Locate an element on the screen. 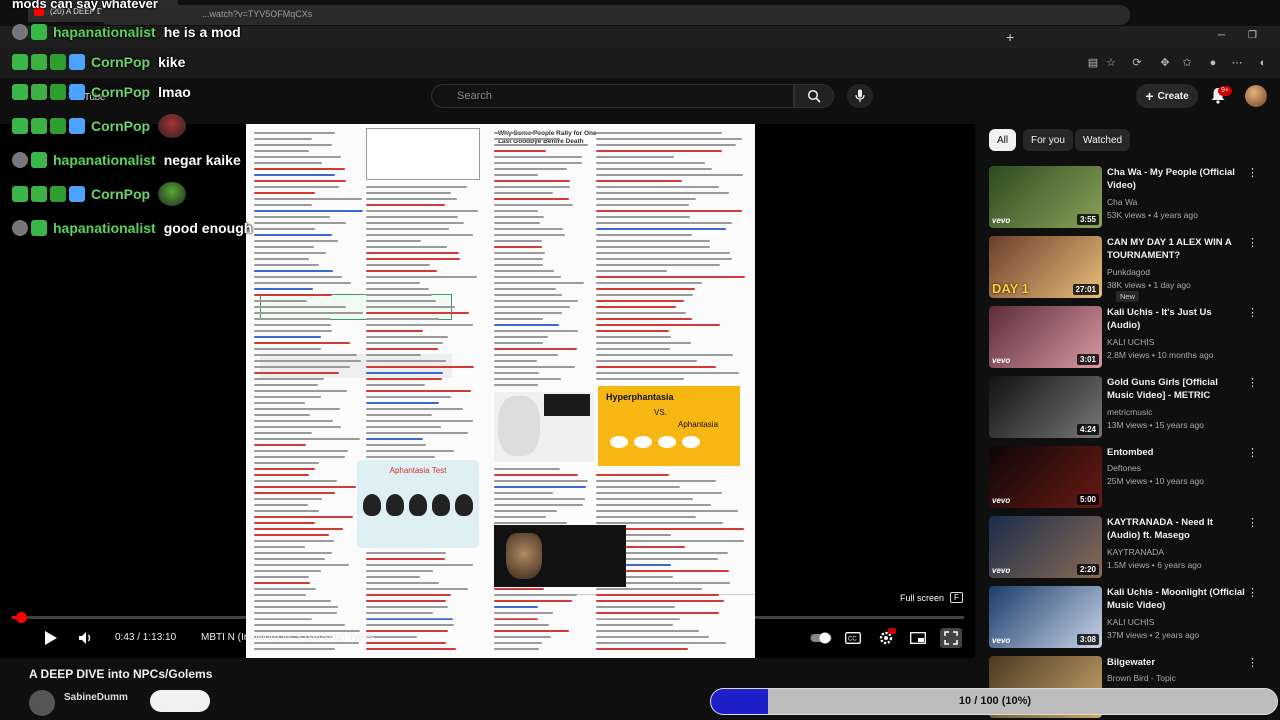 This screenshot has height=720, width=1280. video-thumbnail: 4:24 is located at coordinates (1045, 407).